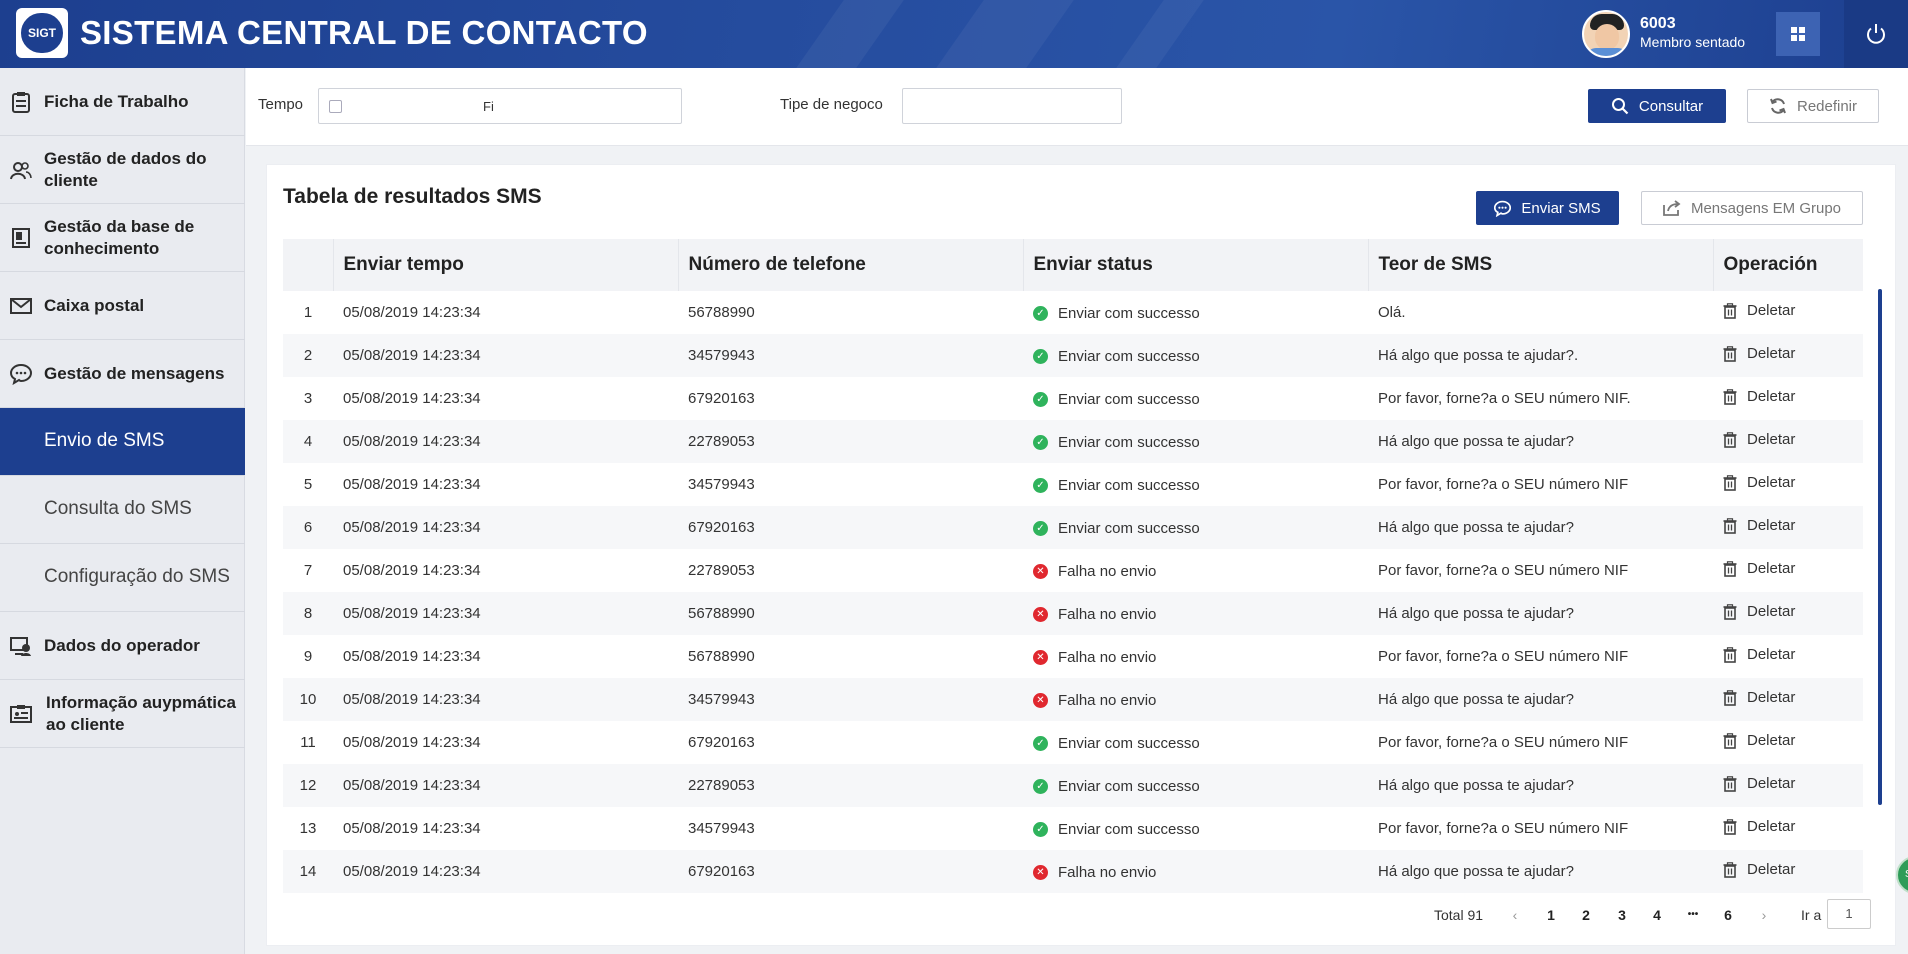 The height and width of the screenshot is (954, 1908). I want to click on chat-icon, so click(1503, 208).